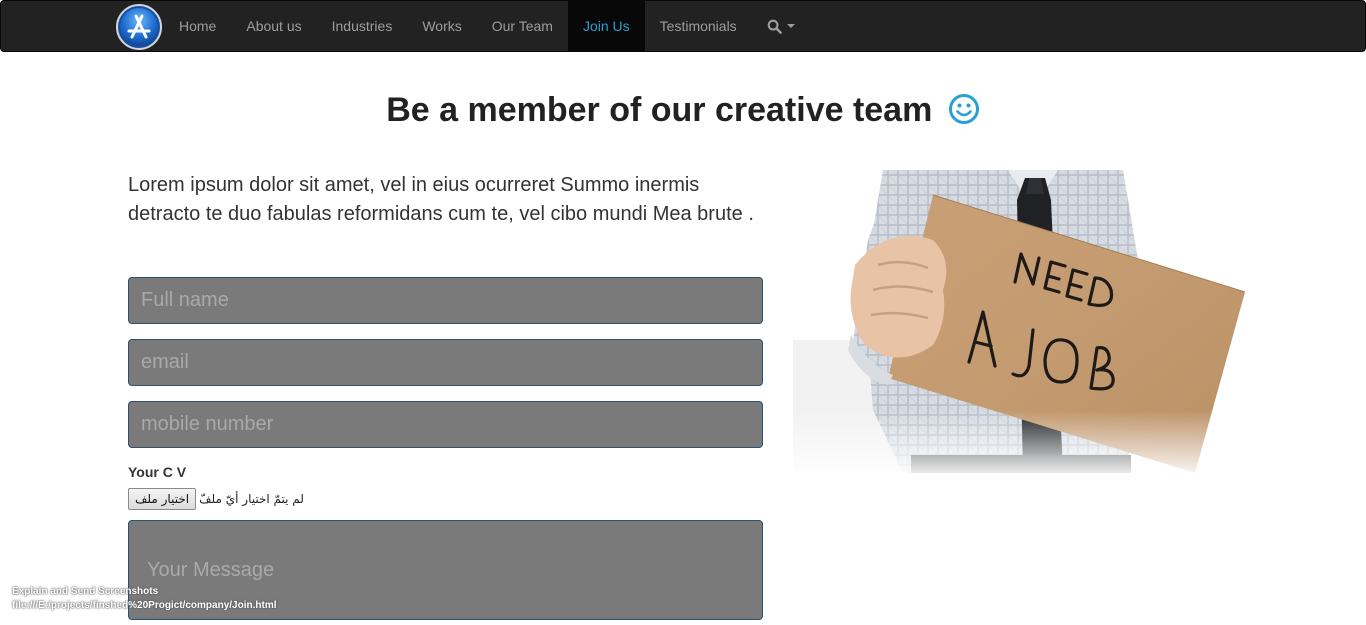  Describe the element at coordinates (162, 499) in the screenshot. I see `choose-file-button: اختيار ملف` at that location.